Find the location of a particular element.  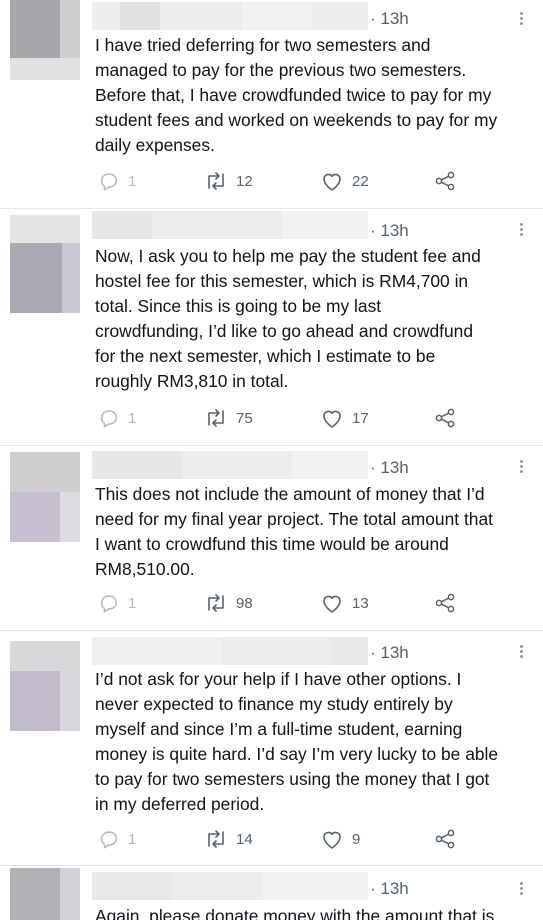

tweet-actions: 1 14 9 is located at coordinates (271, 841).